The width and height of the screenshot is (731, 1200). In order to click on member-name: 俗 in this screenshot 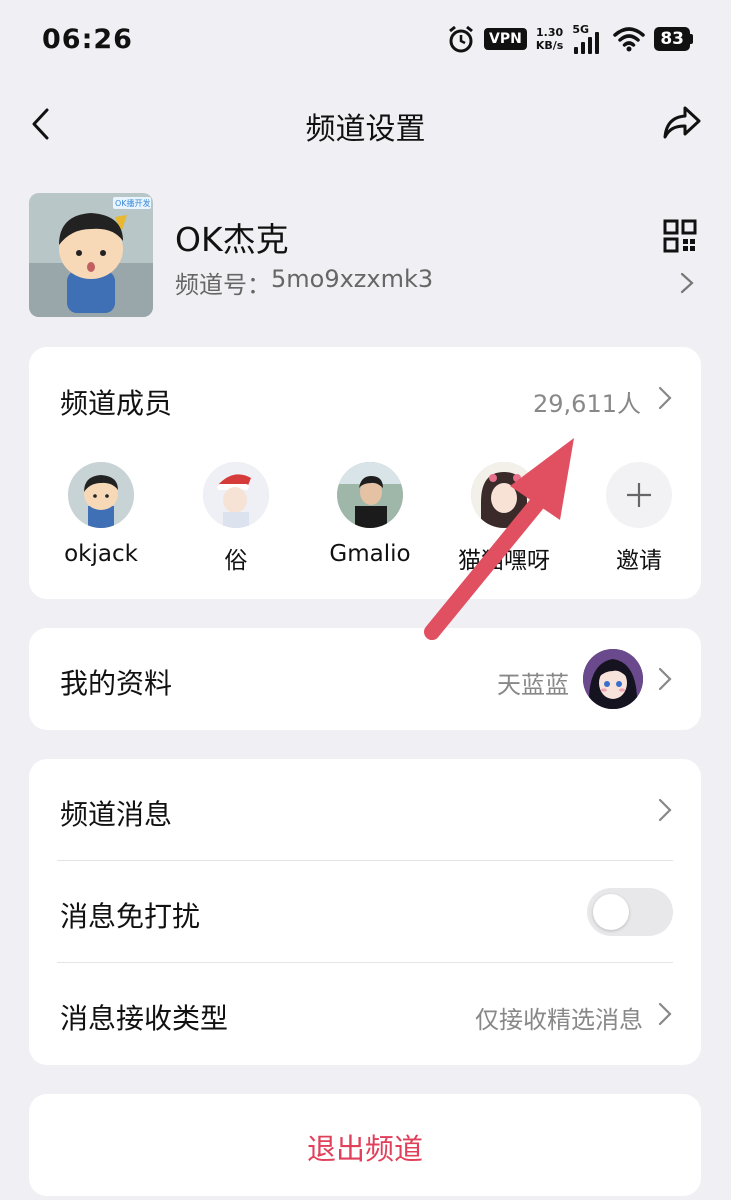, I will do `click(236, 561)`.